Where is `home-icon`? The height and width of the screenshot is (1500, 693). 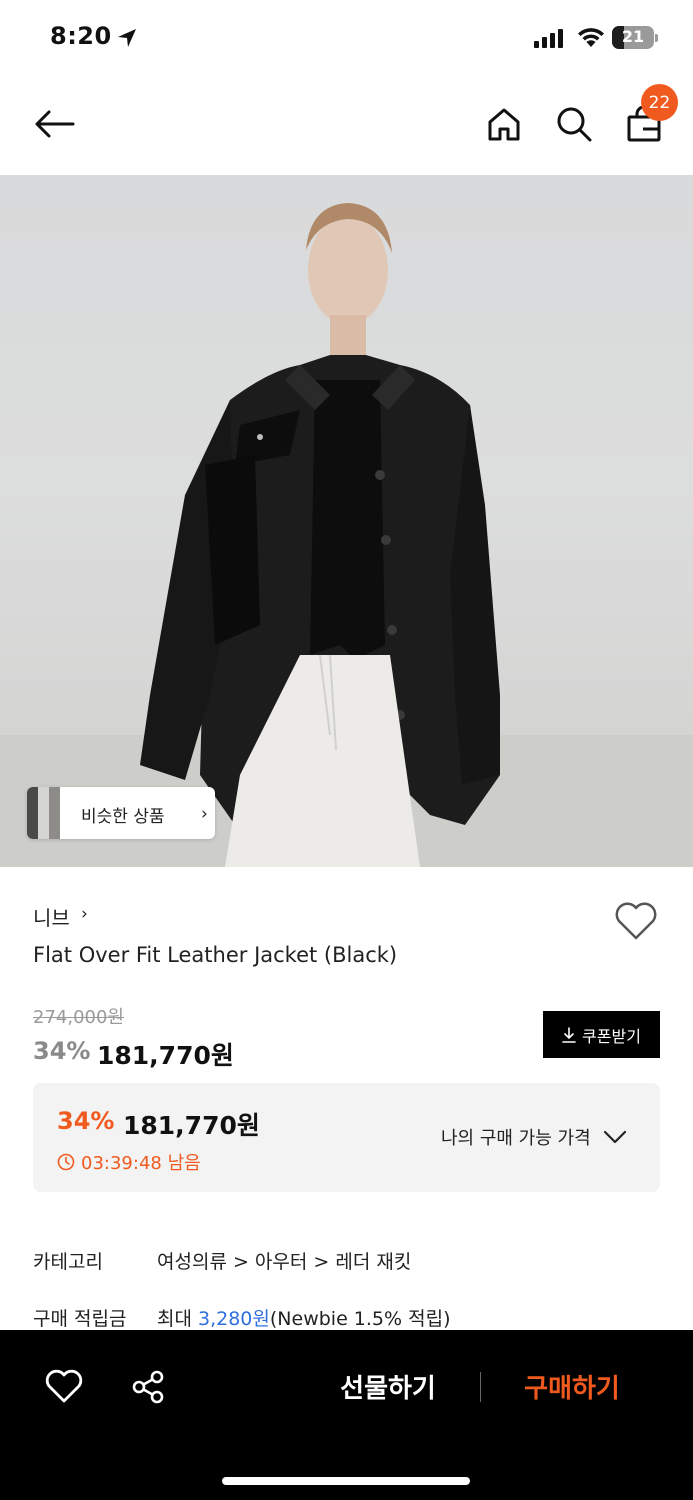
home-icon is located at coordinates (504, 124).